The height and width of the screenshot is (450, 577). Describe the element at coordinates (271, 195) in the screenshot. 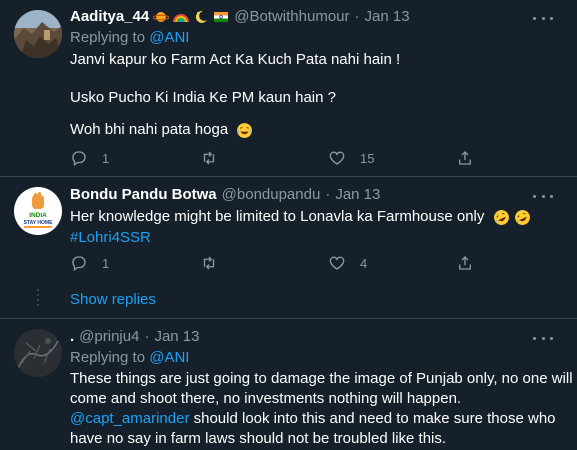

I see `handle: @bondupandu` at that location.